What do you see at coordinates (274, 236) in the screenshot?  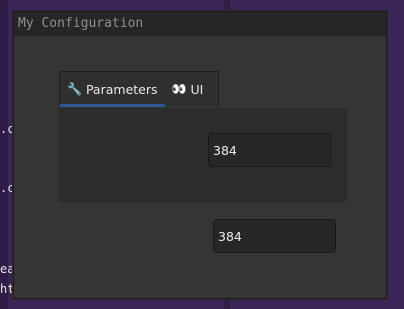 I see `window-value-input` at bounding box center [274, 236].